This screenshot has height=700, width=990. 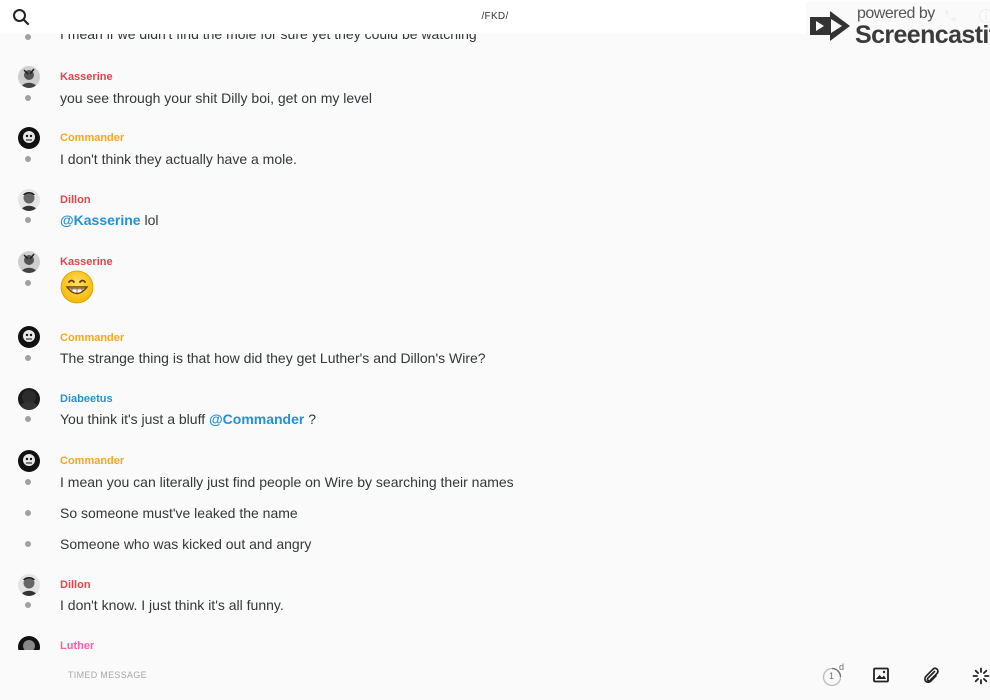 What do you see at coordinates (29, 643) in the screenshot?
I see `avatar-luther` at bounding box center [29, 643].